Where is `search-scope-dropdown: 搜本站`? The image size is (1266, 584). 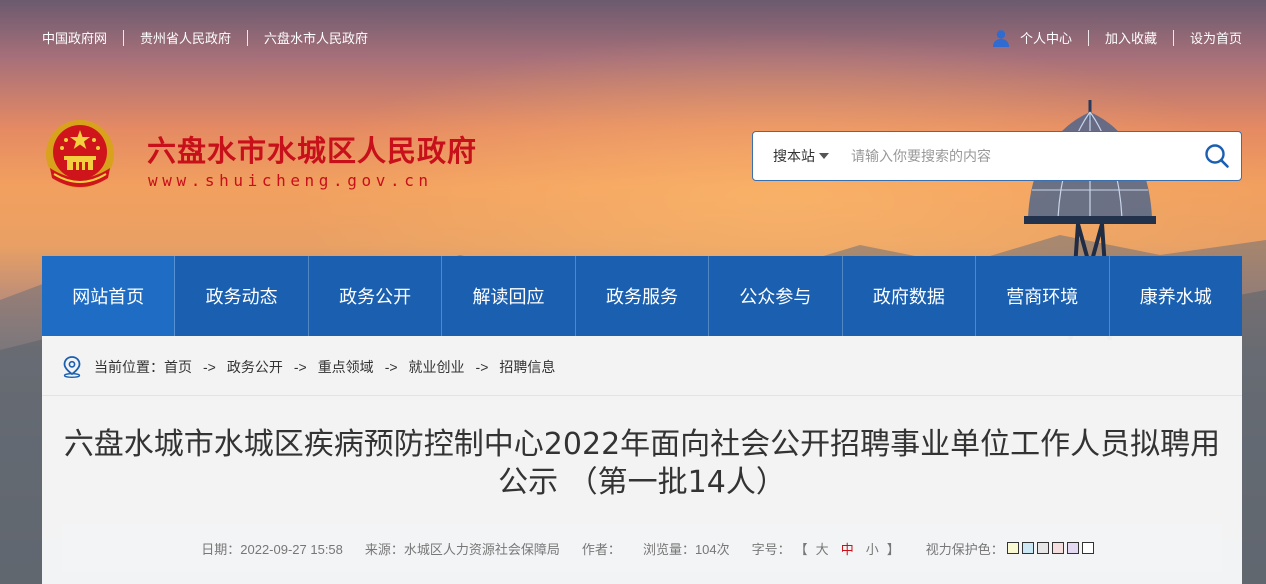 search-scope-dropdown: 搜本站 is located at coordinates (796, 156).